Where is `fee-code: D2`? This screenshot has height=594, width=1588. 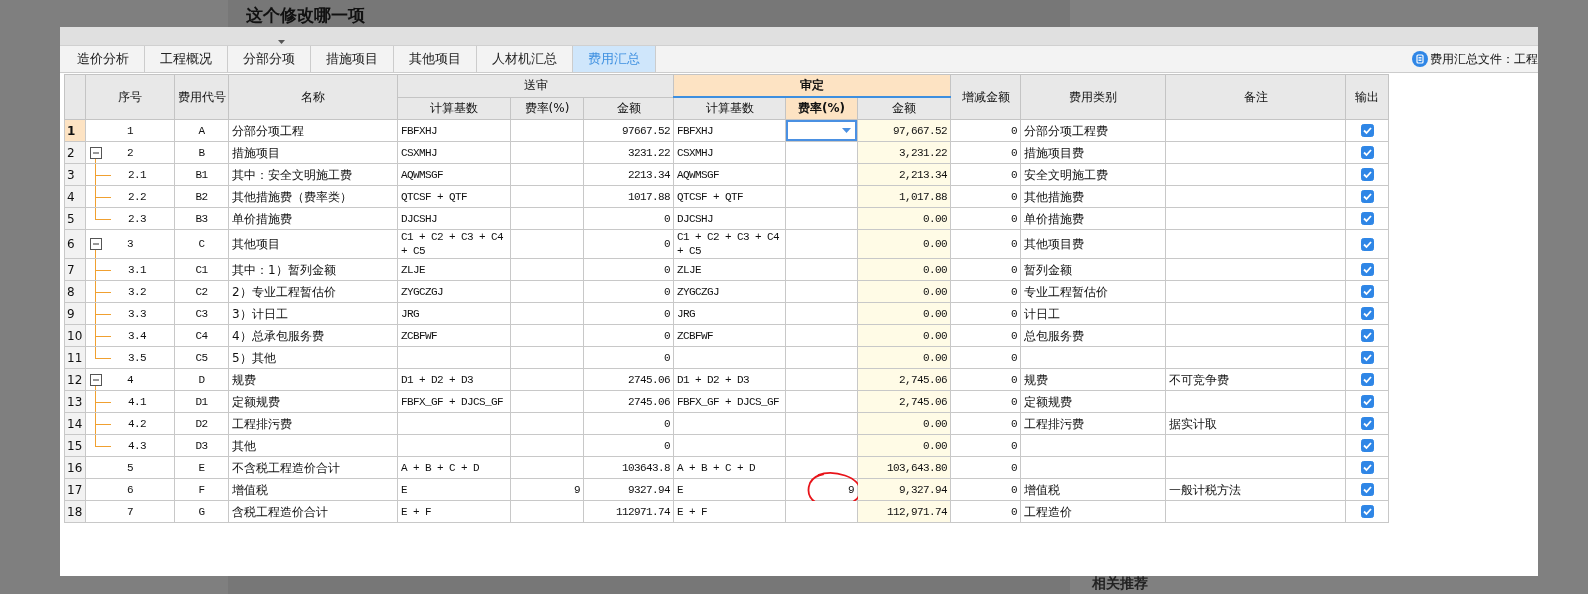 fee-code: D2 is located at coordinates (201, 423).